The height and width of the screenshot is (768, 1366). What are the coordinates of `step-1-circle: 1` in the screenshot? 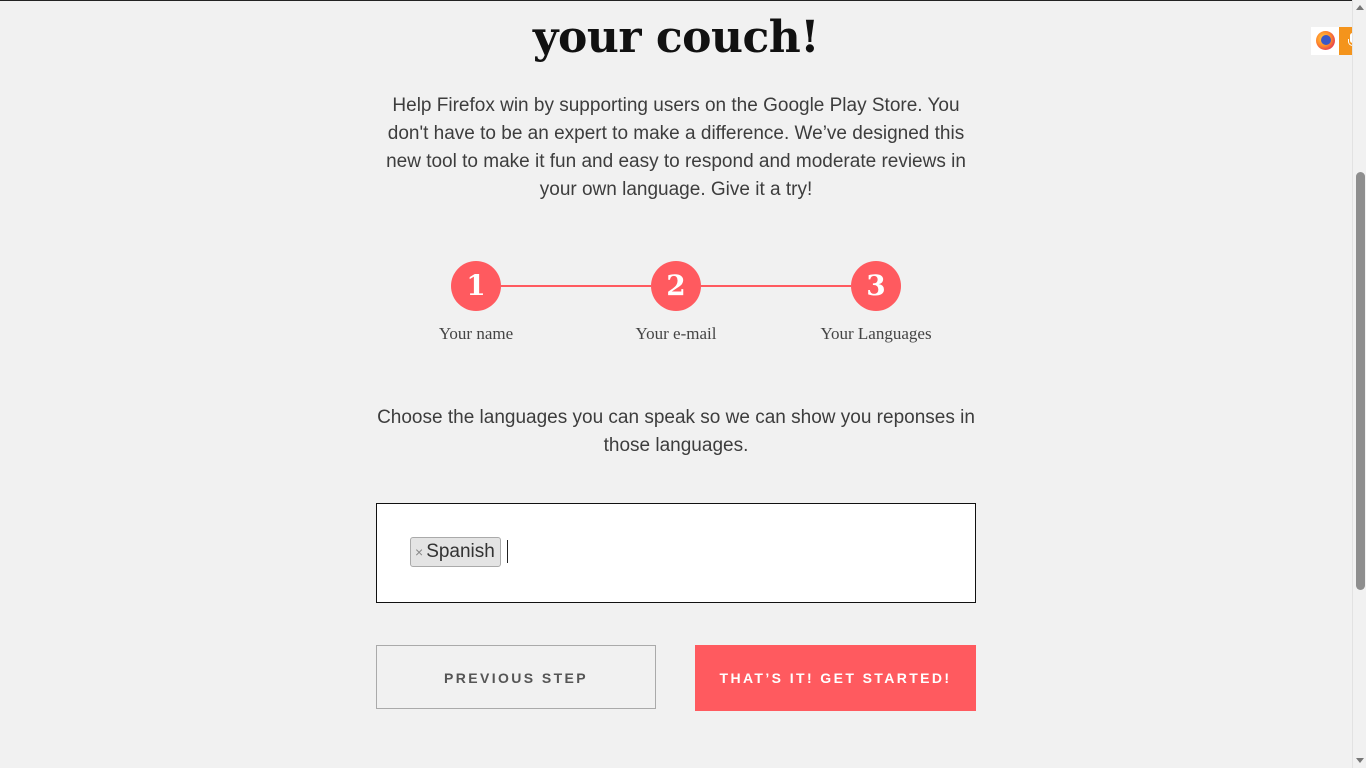 It's located at (476, 286).